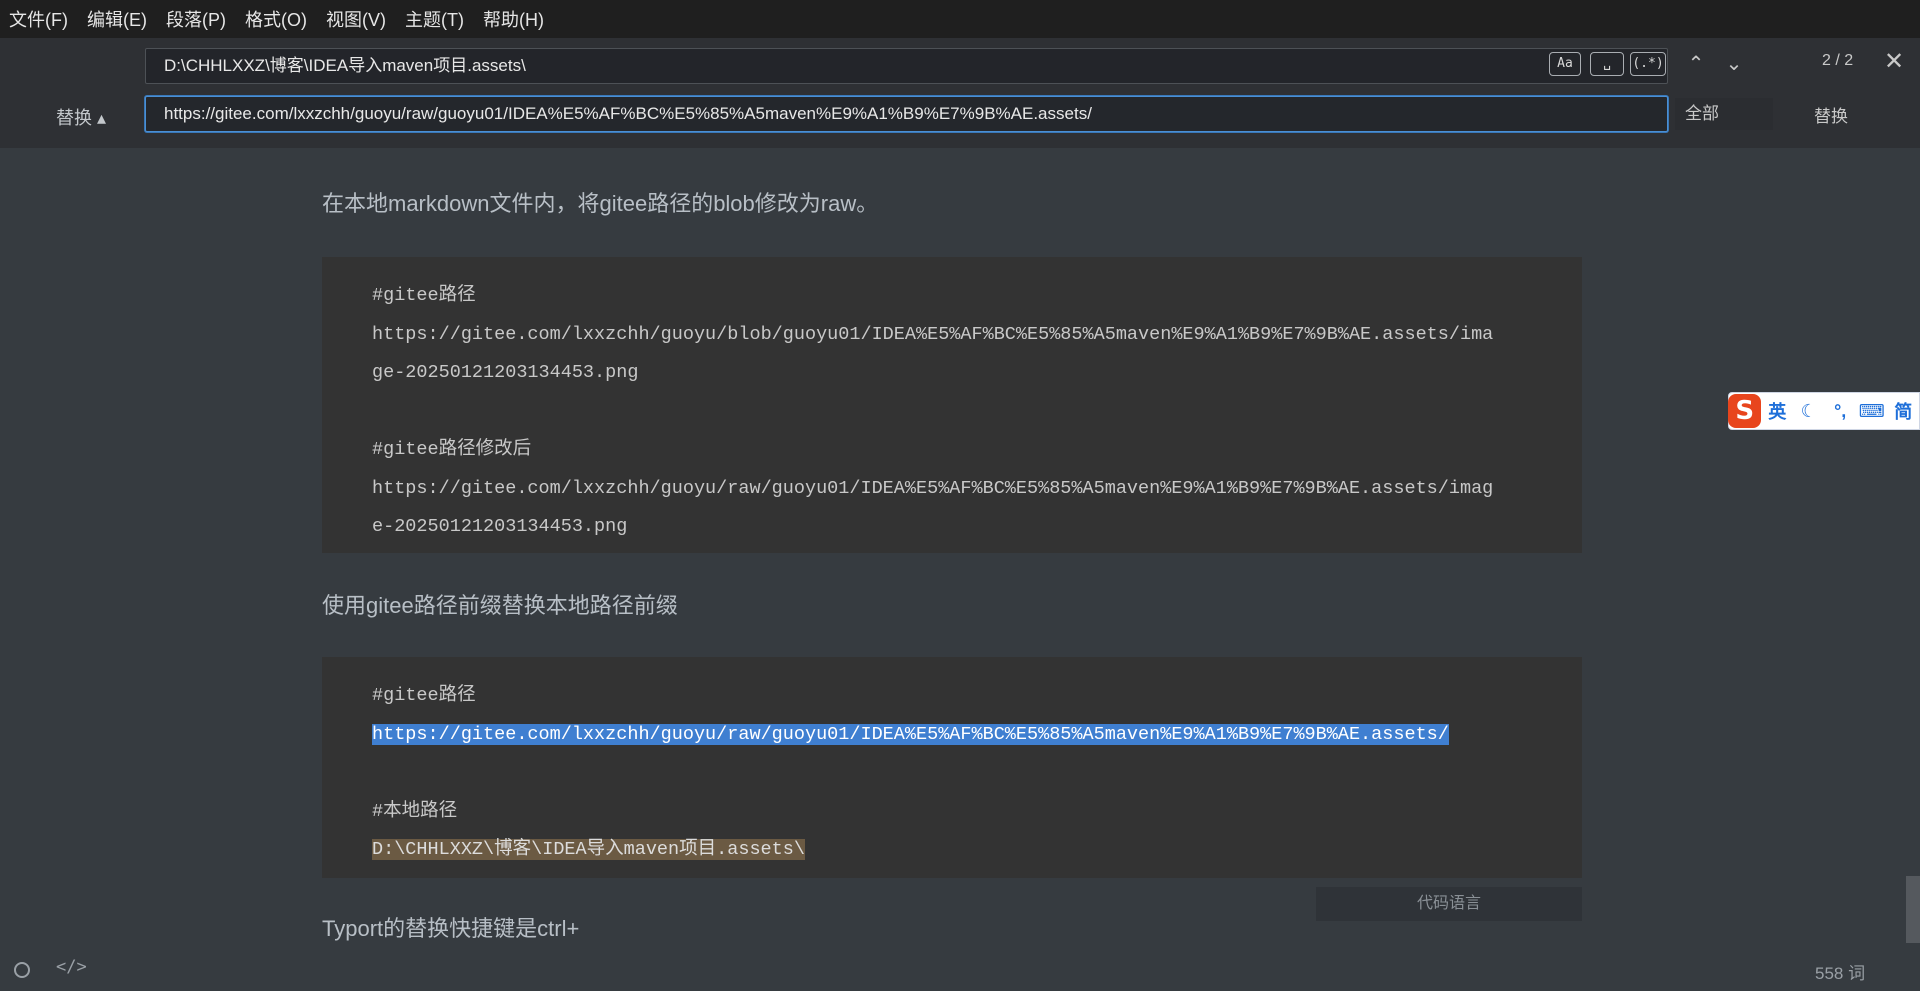  What do you see at coordinates (1903, 411) in the screenshot?
I see `ime-simplified-toggle: 简` at bounding box center [1903, 411].